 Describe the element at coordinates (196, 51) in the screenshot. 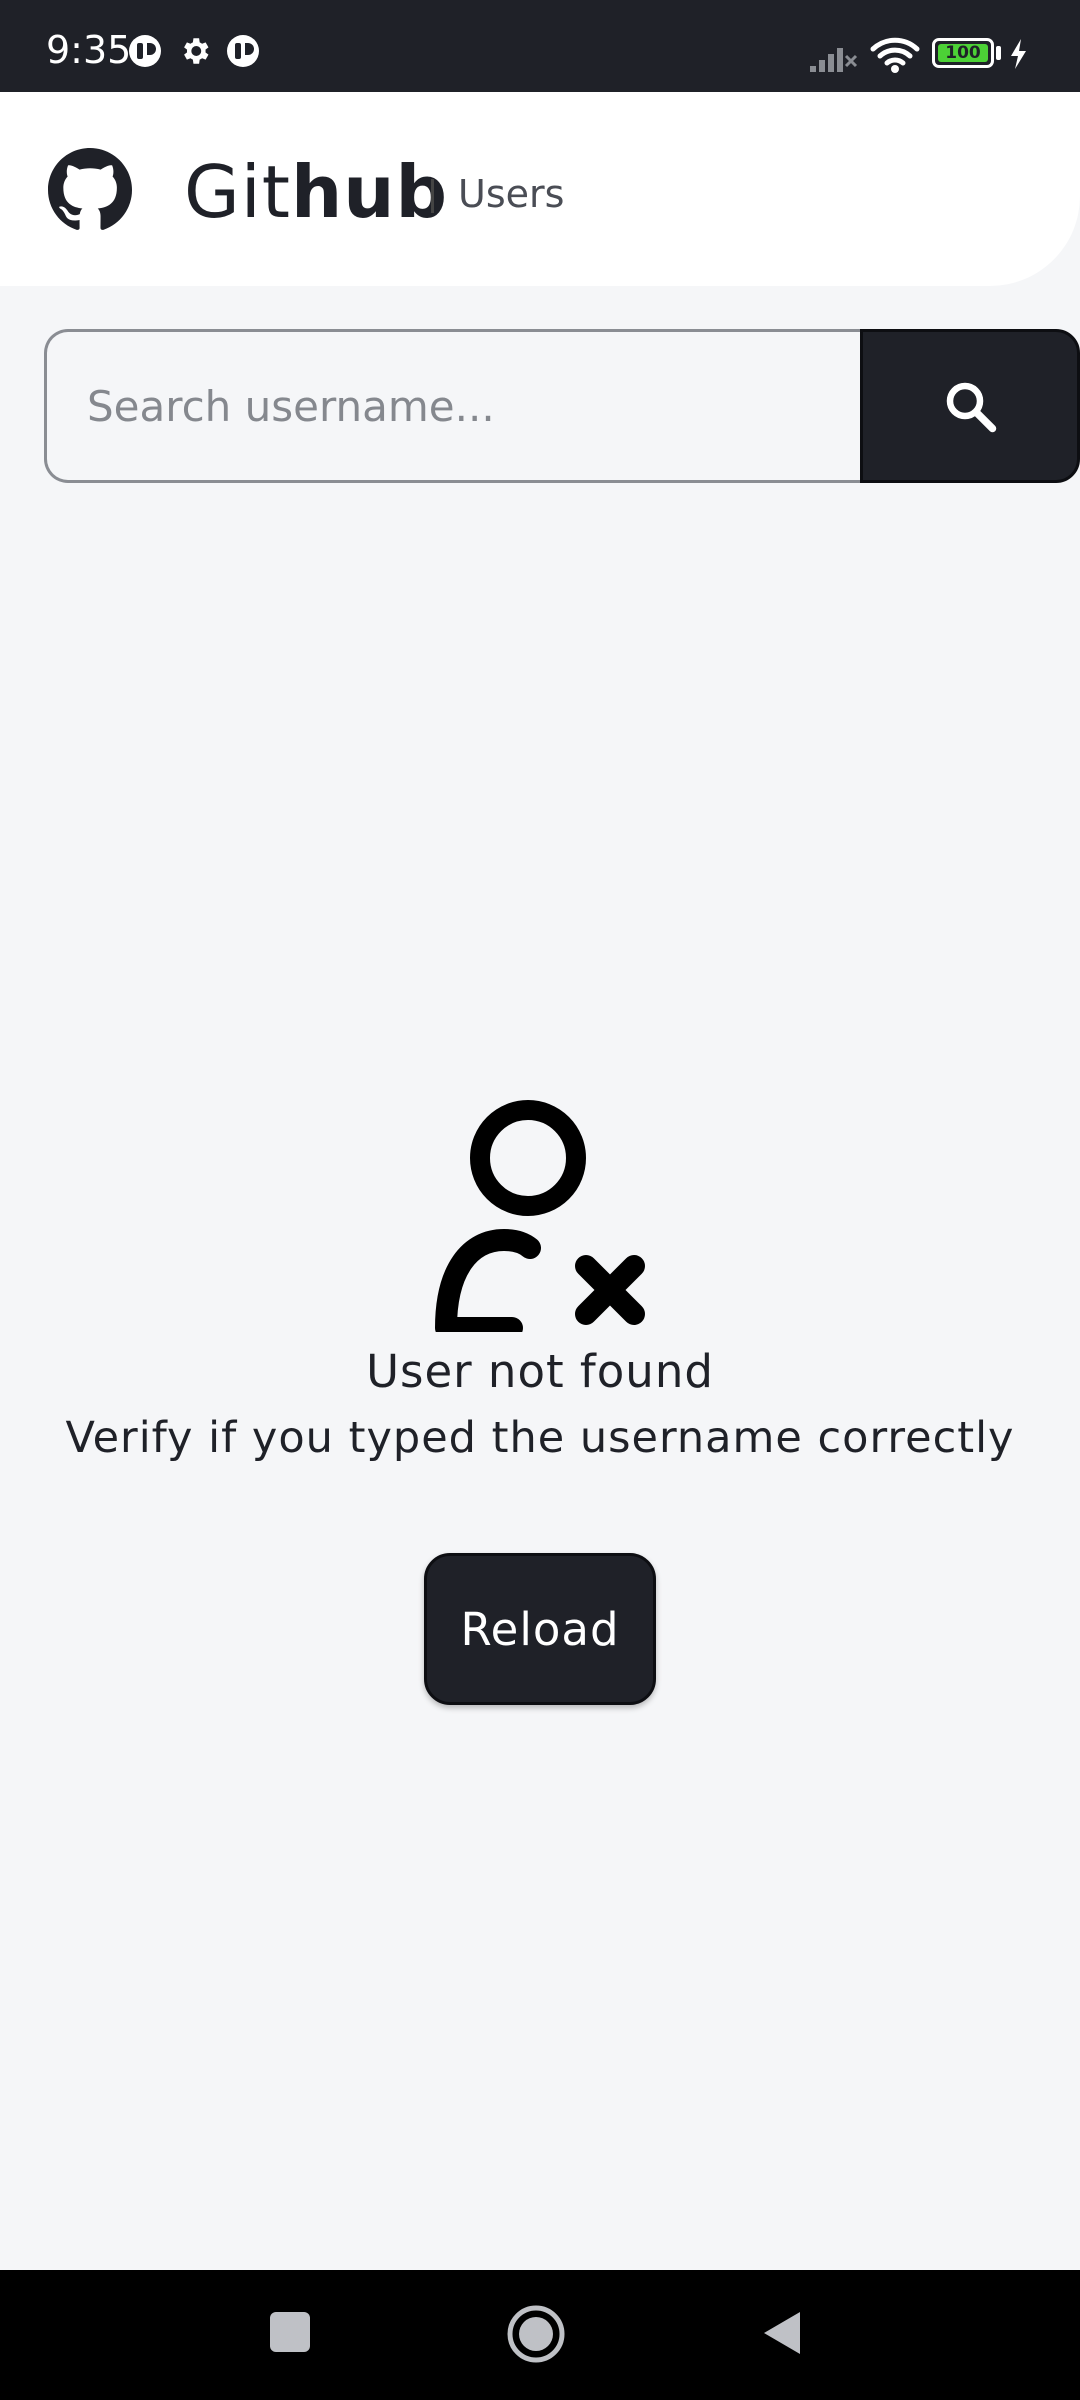

I see `settings-icon` at that location.